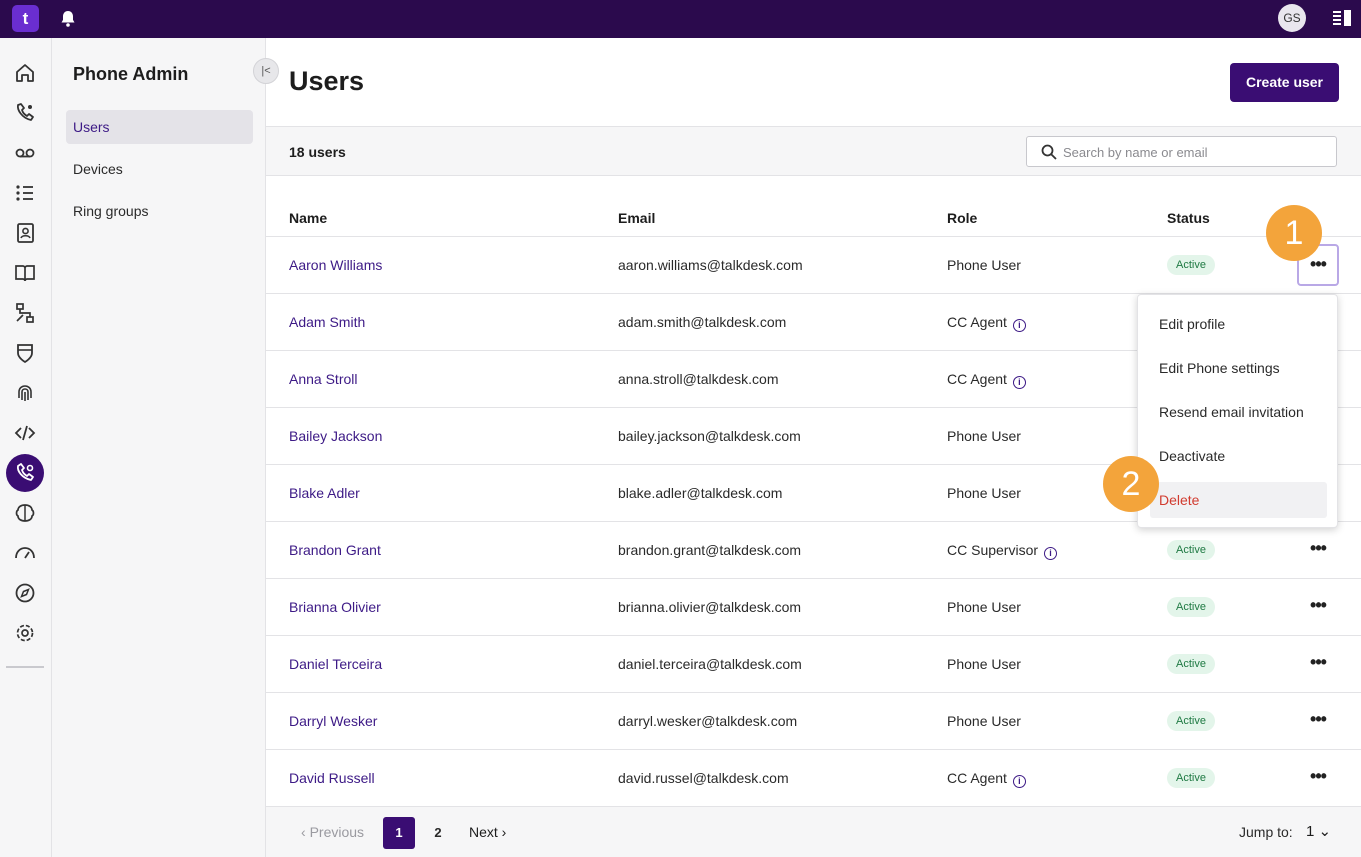 The height and width of the screenshot is (857, 1361). What do you see at coordinates (25, 473) in the screenshot?
I see `phone-admin-icon` at bounding box center [25, 473].